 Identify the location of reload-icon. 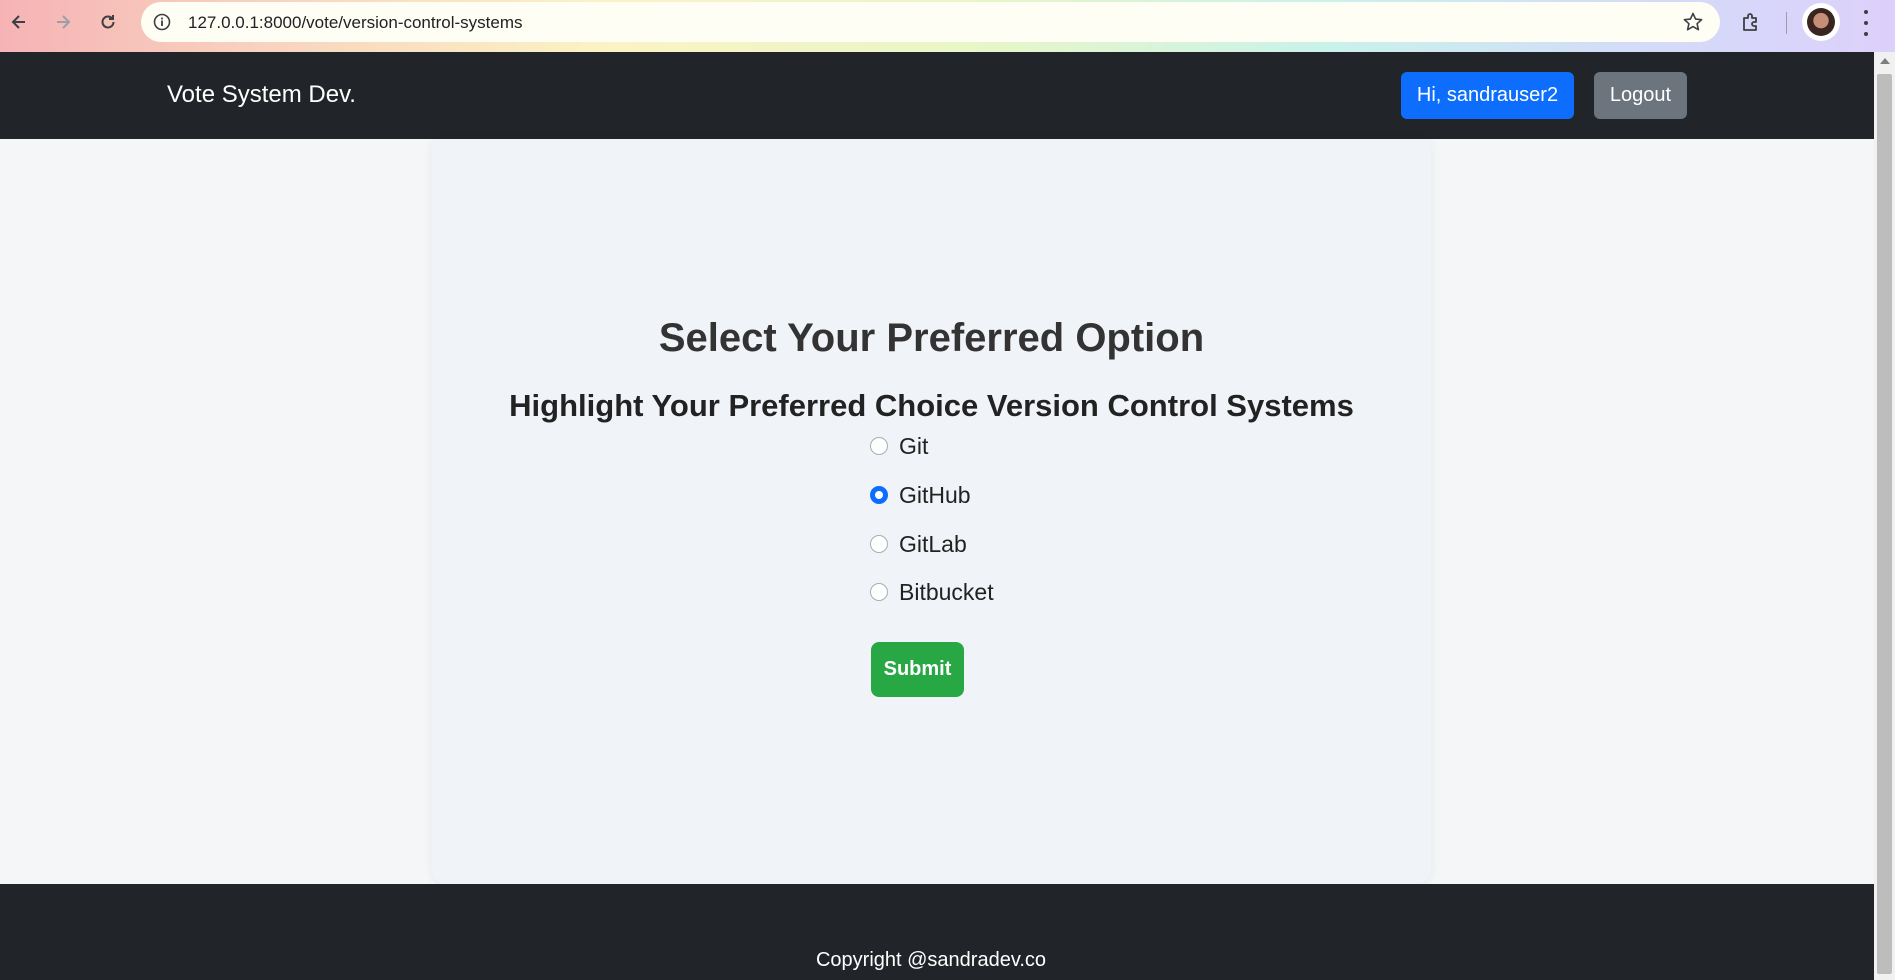
(108, 22).